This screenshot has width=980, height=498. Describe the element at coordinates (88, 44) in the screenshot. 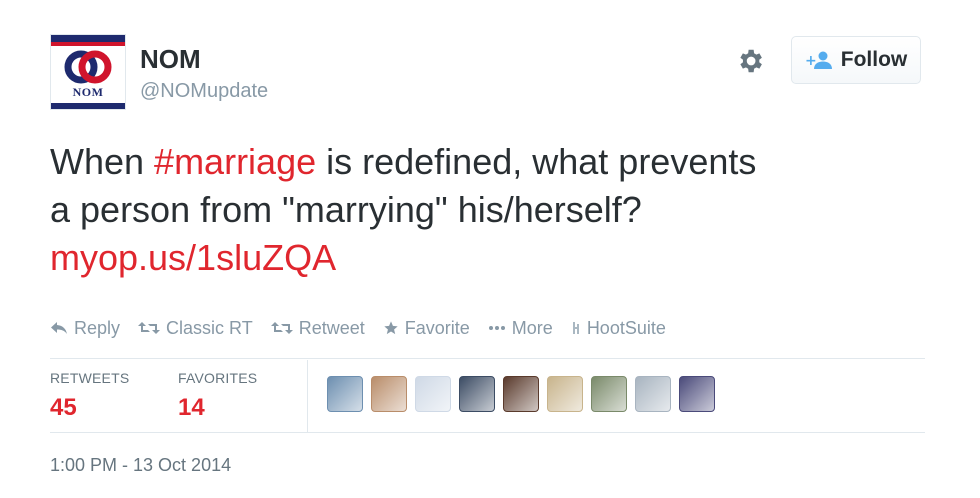

I see `avatar-band-red` at that location.